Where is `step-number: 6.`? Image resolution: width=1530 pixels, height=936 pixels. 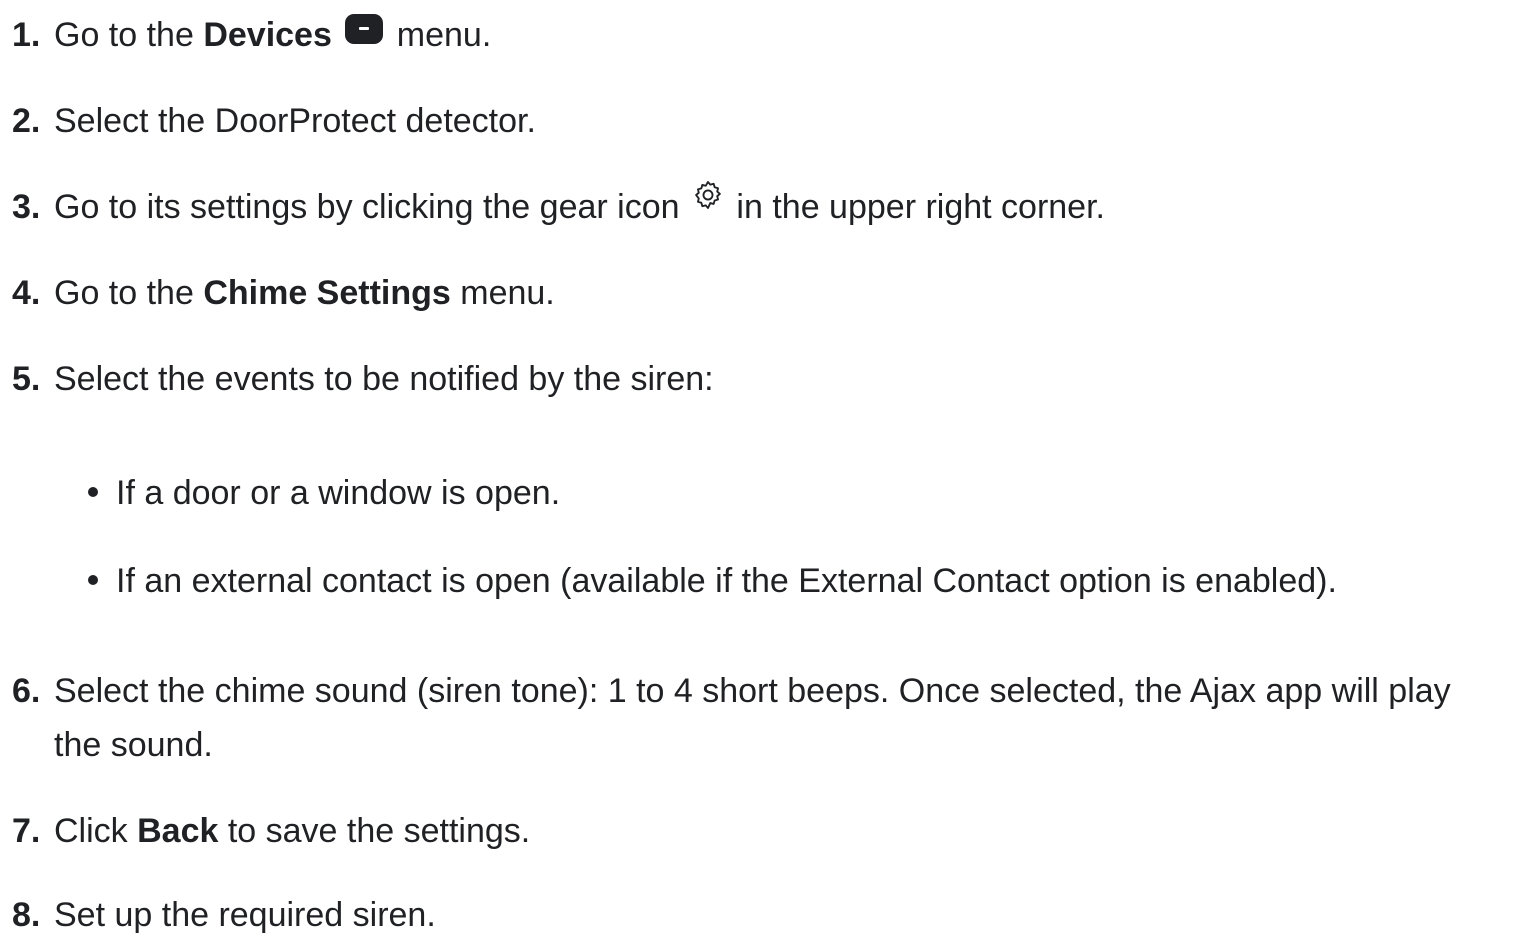 step-number: 6. is located at coordinates (26, 691).